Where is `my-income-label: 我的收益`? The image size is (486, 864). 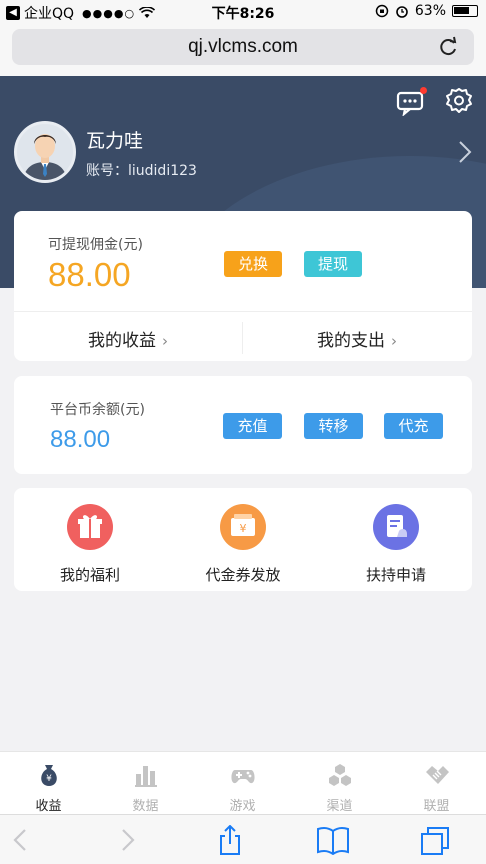
my-income-label: 我的收益 is located at coordinates (122, 341).